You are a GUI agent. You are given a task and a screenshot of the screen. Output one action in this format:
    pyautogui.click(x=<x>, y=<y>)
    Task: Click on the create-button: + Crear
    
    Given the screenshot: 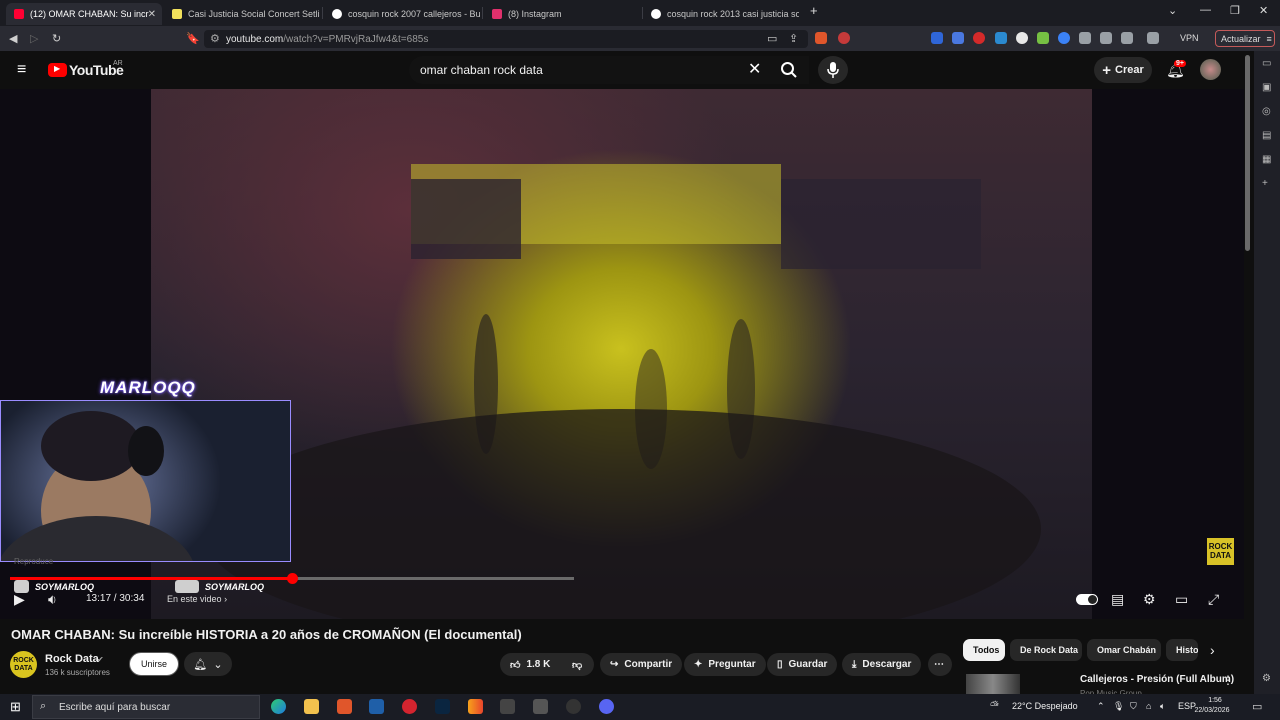 What is the action you would take?
    pyautogui.click(x=1123, y=70)
    